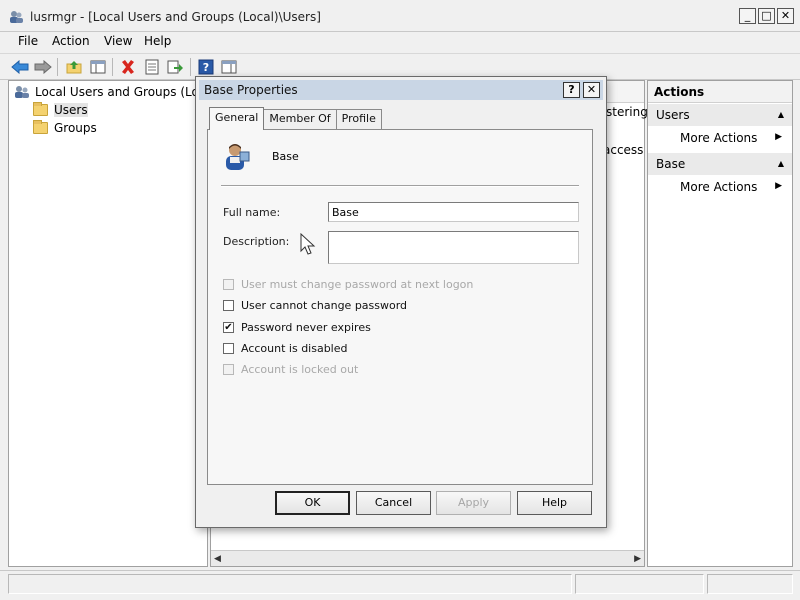  I want to click on must-change-password-checkbox: User must change password at next logon, so click(348, 284).